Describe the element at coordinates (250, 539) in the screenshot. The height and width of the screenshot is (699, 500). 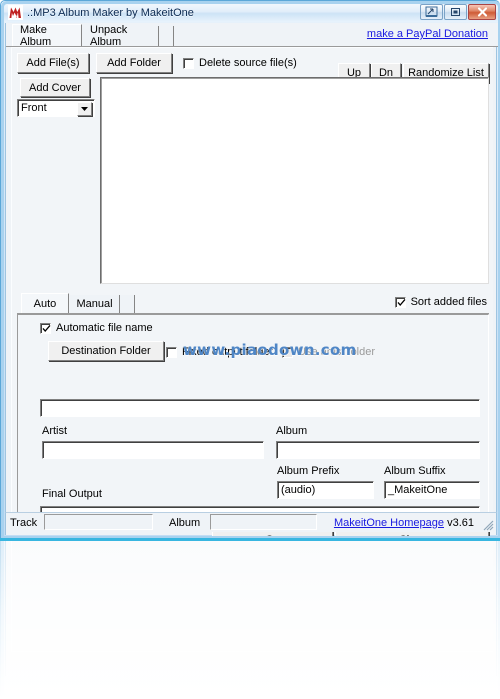
I see `reflection-edge-line` at that location.